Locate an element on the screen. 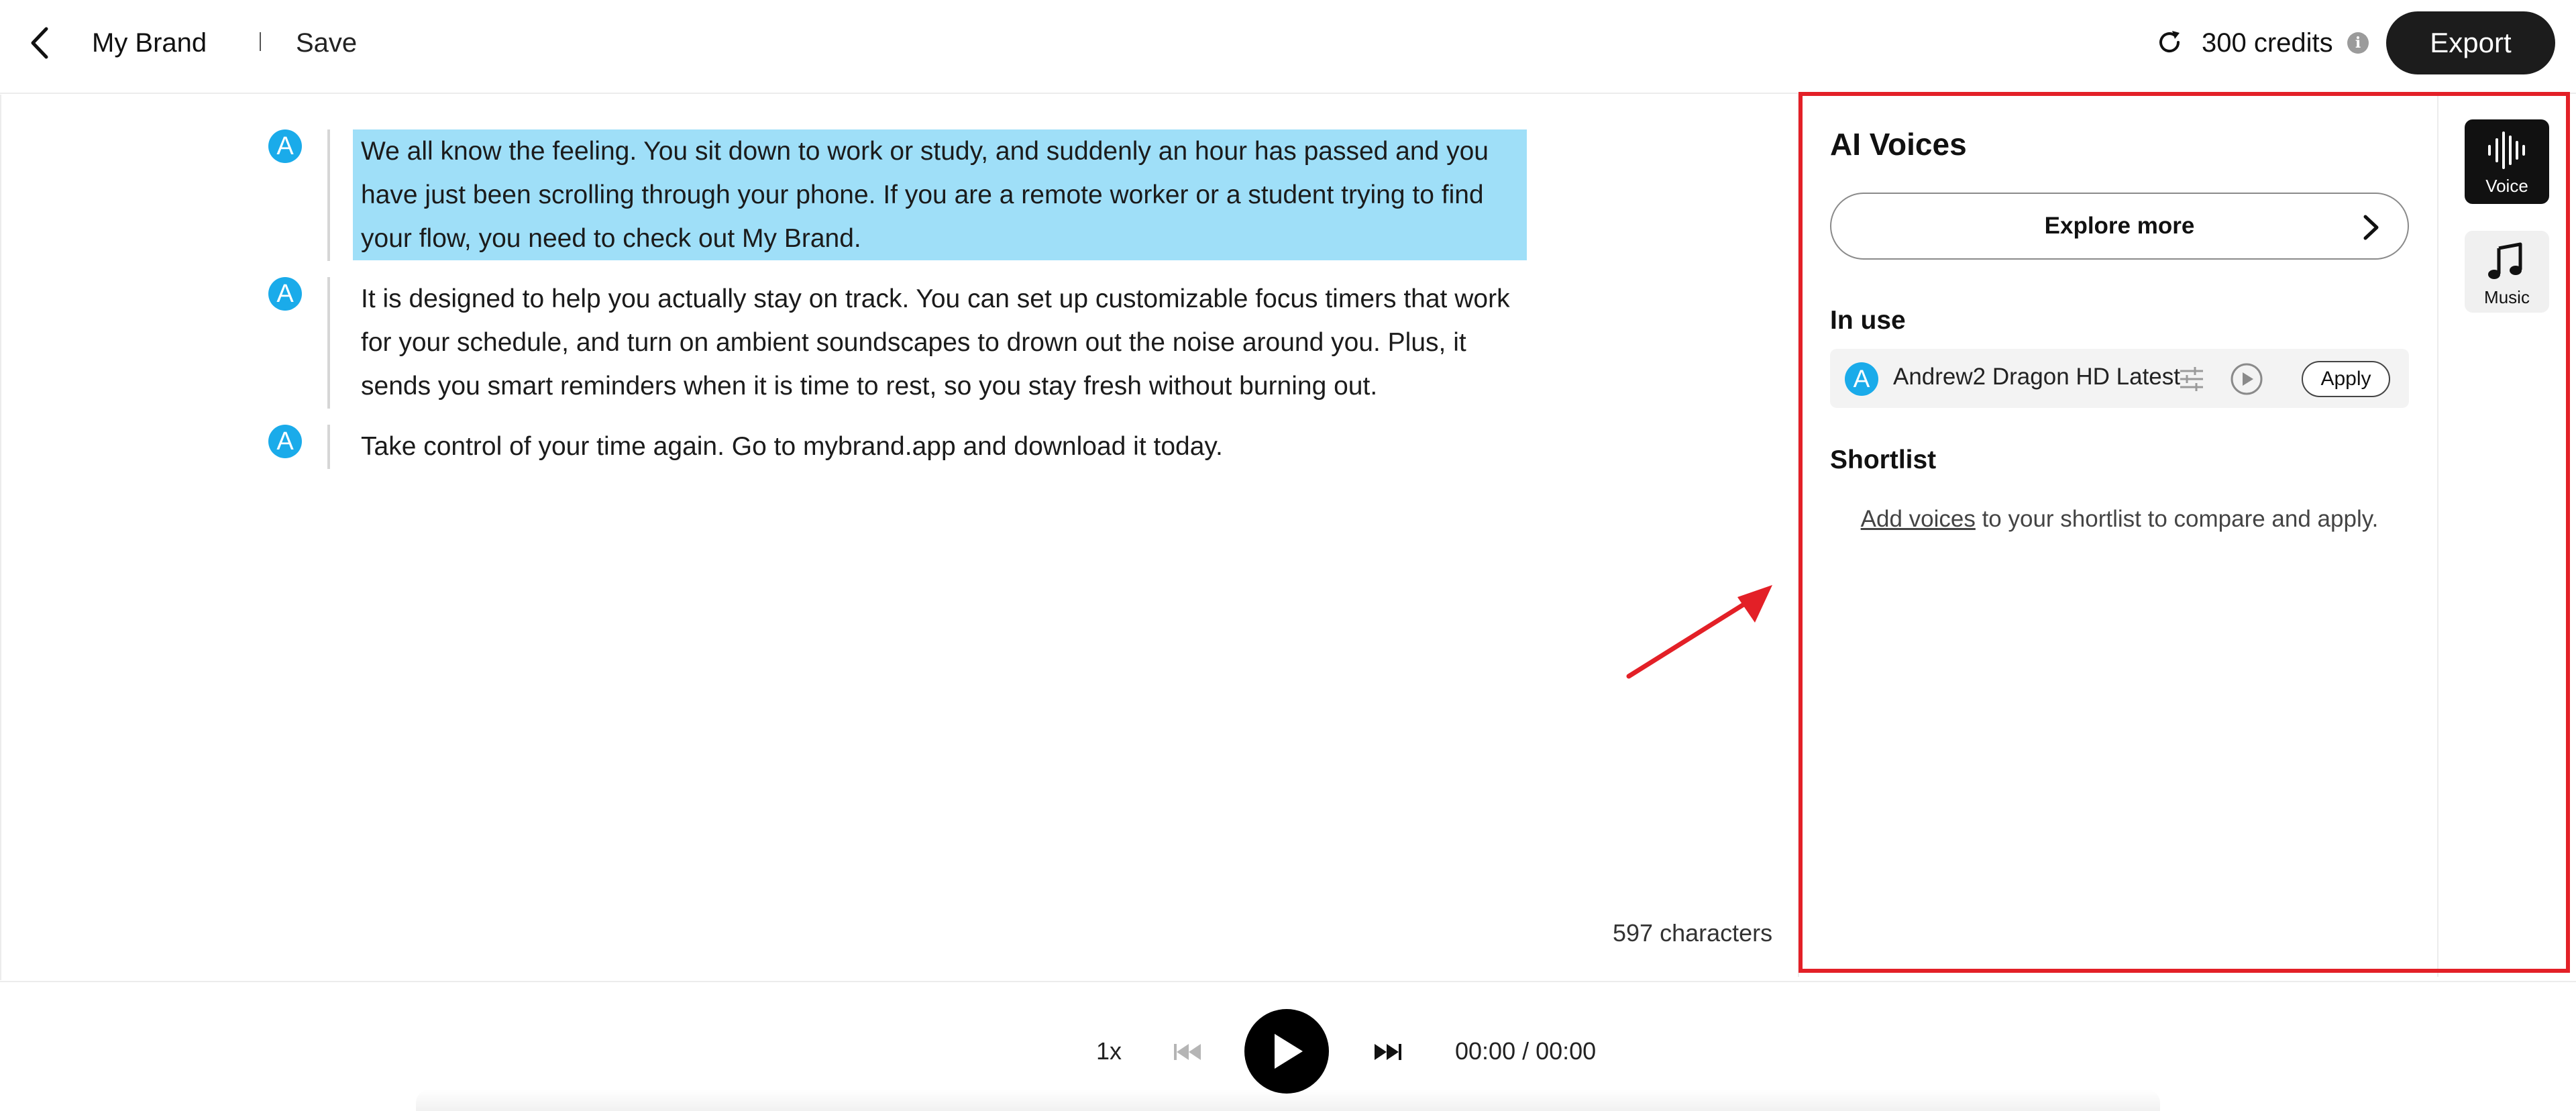 The height and width of the screenshot is (1111, 2576). top-toolbar: My Brand Save 300 credits i Export is located at coordinates (1288, 47).